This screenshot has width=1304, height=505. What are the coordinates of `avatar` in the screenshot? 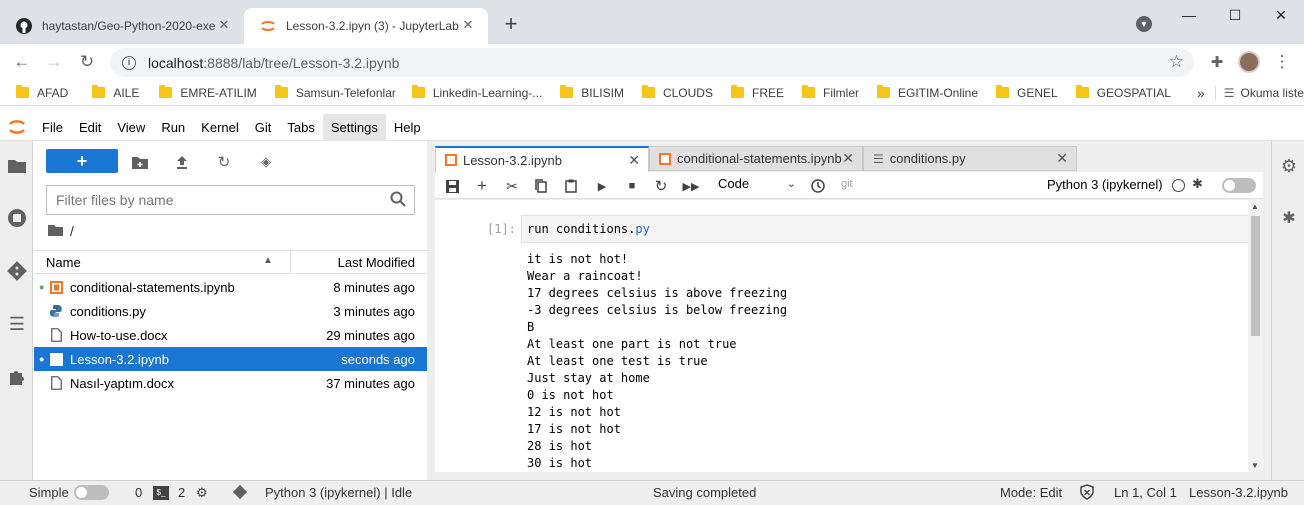 It's located at (1249, 62).